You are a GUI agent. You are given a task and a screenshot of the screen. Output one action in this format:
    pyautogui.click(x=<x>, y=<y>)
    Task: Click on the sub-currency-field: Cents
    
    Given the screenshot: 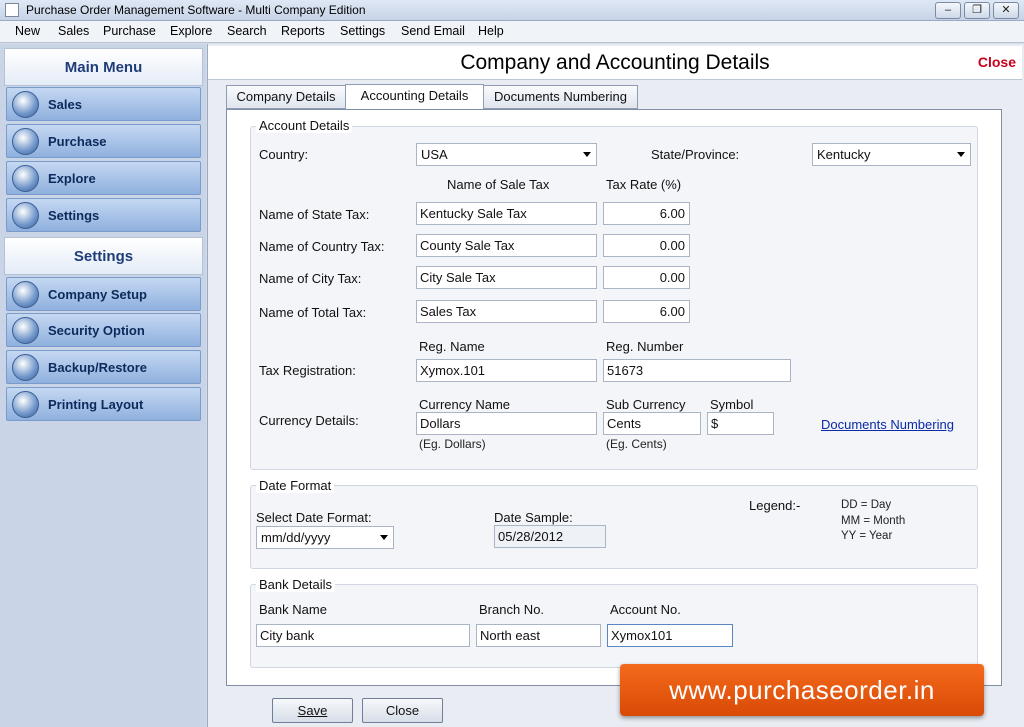 What is the action you would take?
    pyautogui.click(x=652, y=423)
    